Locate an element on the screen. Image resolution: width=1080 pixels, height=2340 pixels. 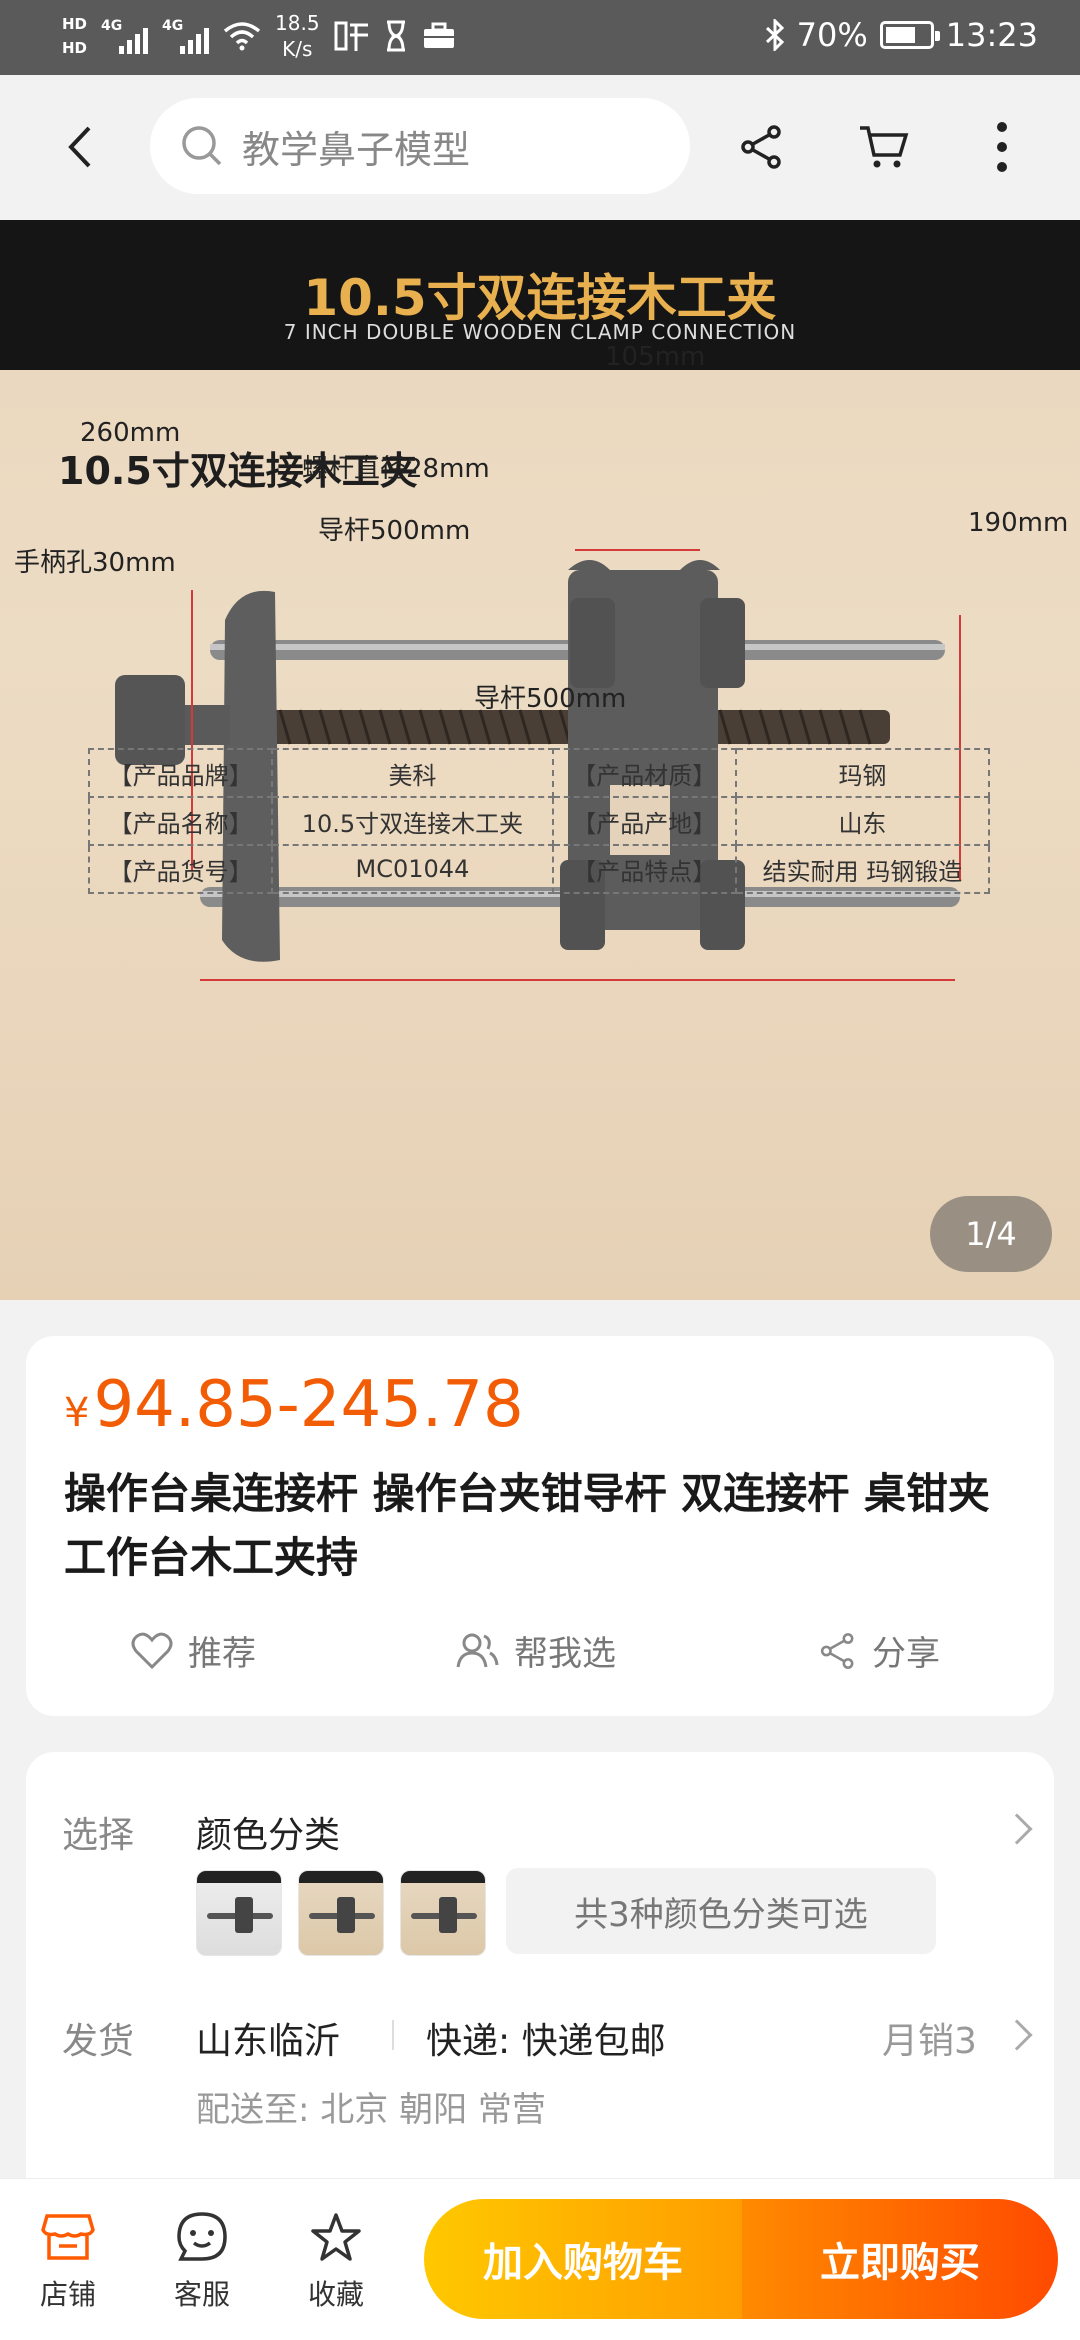
people-icon is located at coordinates (477, 1650).